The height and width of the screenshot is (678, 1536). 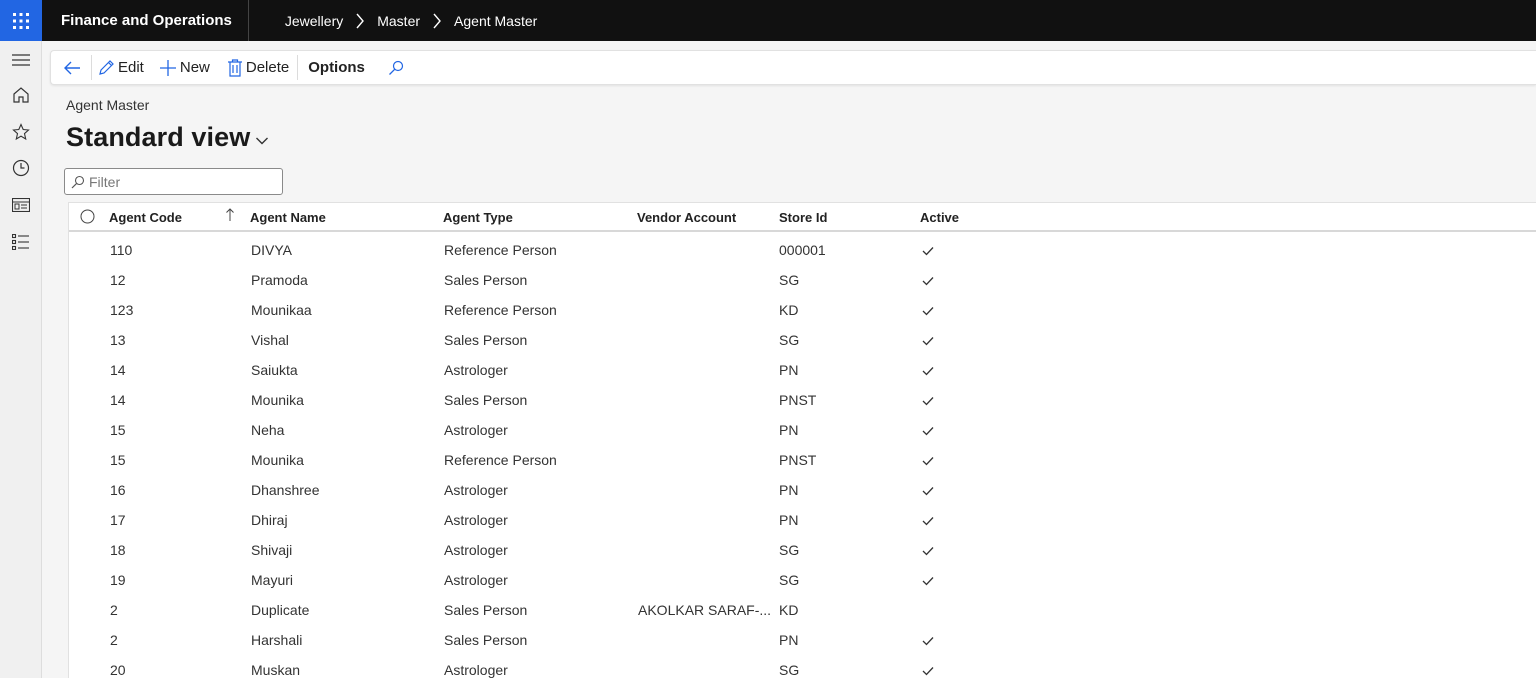 I want to click on agent-code-cell: 19, so click(x=118, y=580).